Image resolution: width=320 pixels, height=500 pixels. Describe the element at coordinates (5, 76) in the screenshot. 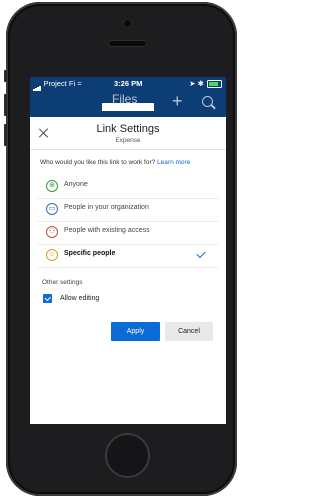

I see `mute-switch` at that location.